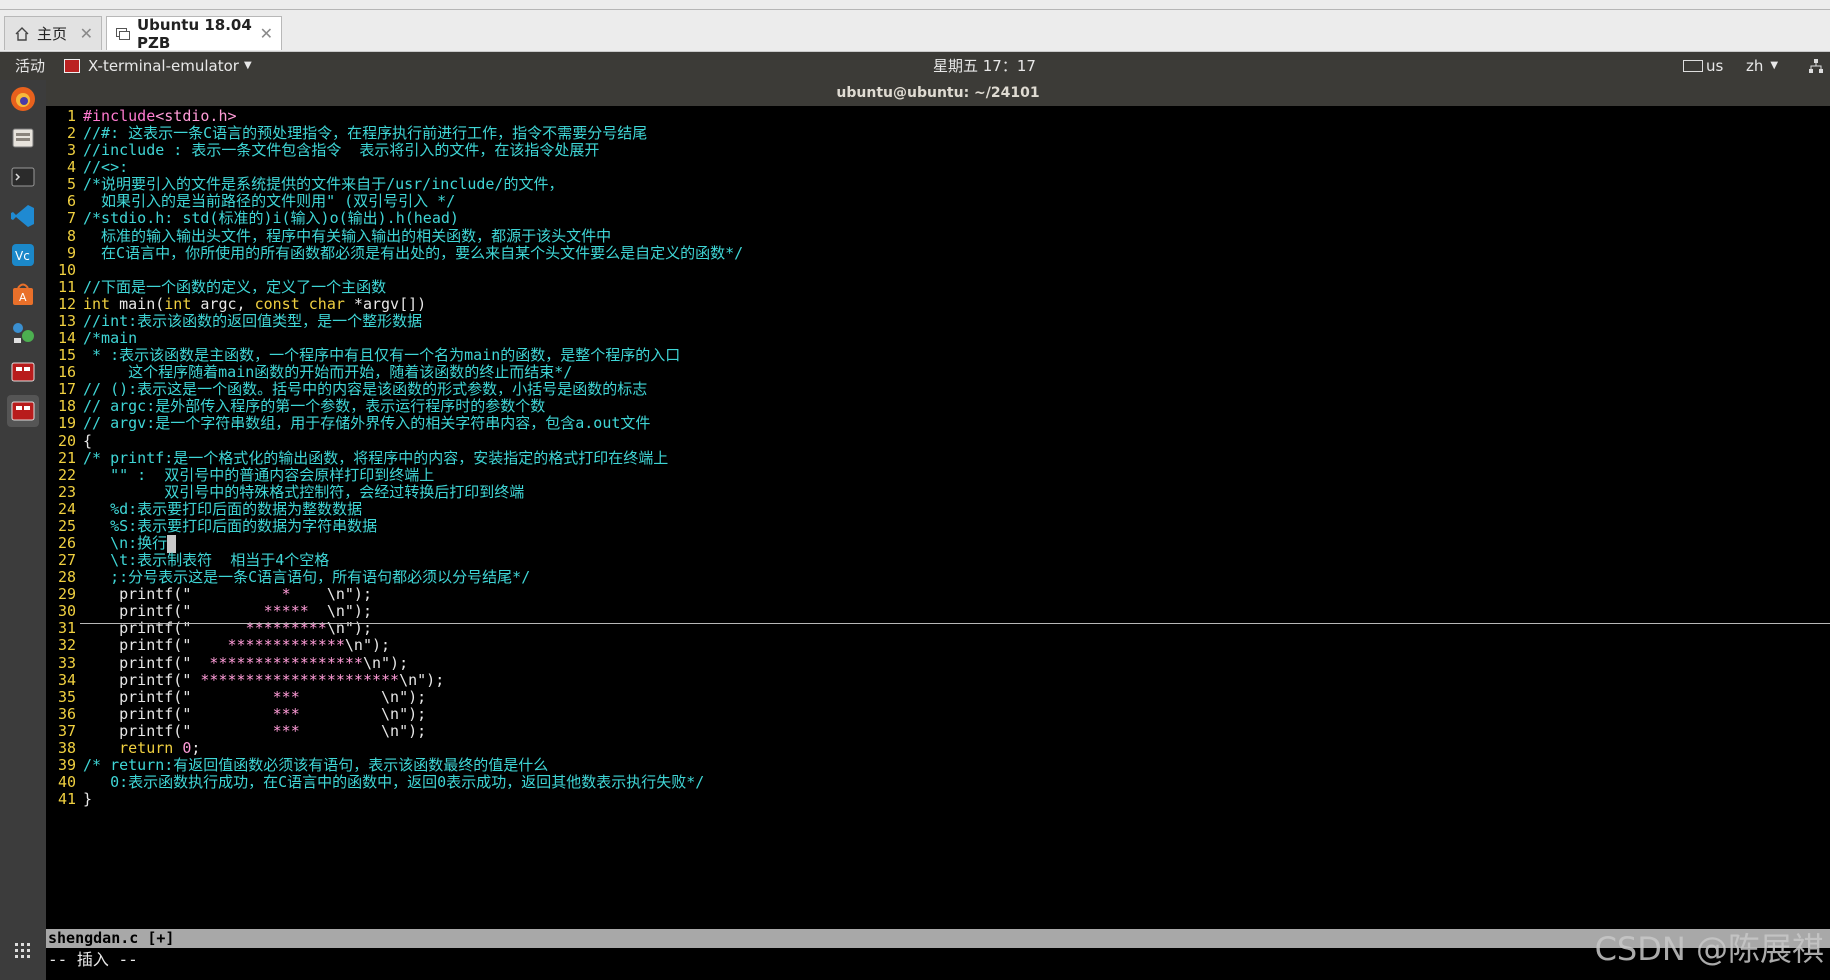 The image size is (1830, 980). I want to click on tab-home-label: 主页, so click(52, 34).